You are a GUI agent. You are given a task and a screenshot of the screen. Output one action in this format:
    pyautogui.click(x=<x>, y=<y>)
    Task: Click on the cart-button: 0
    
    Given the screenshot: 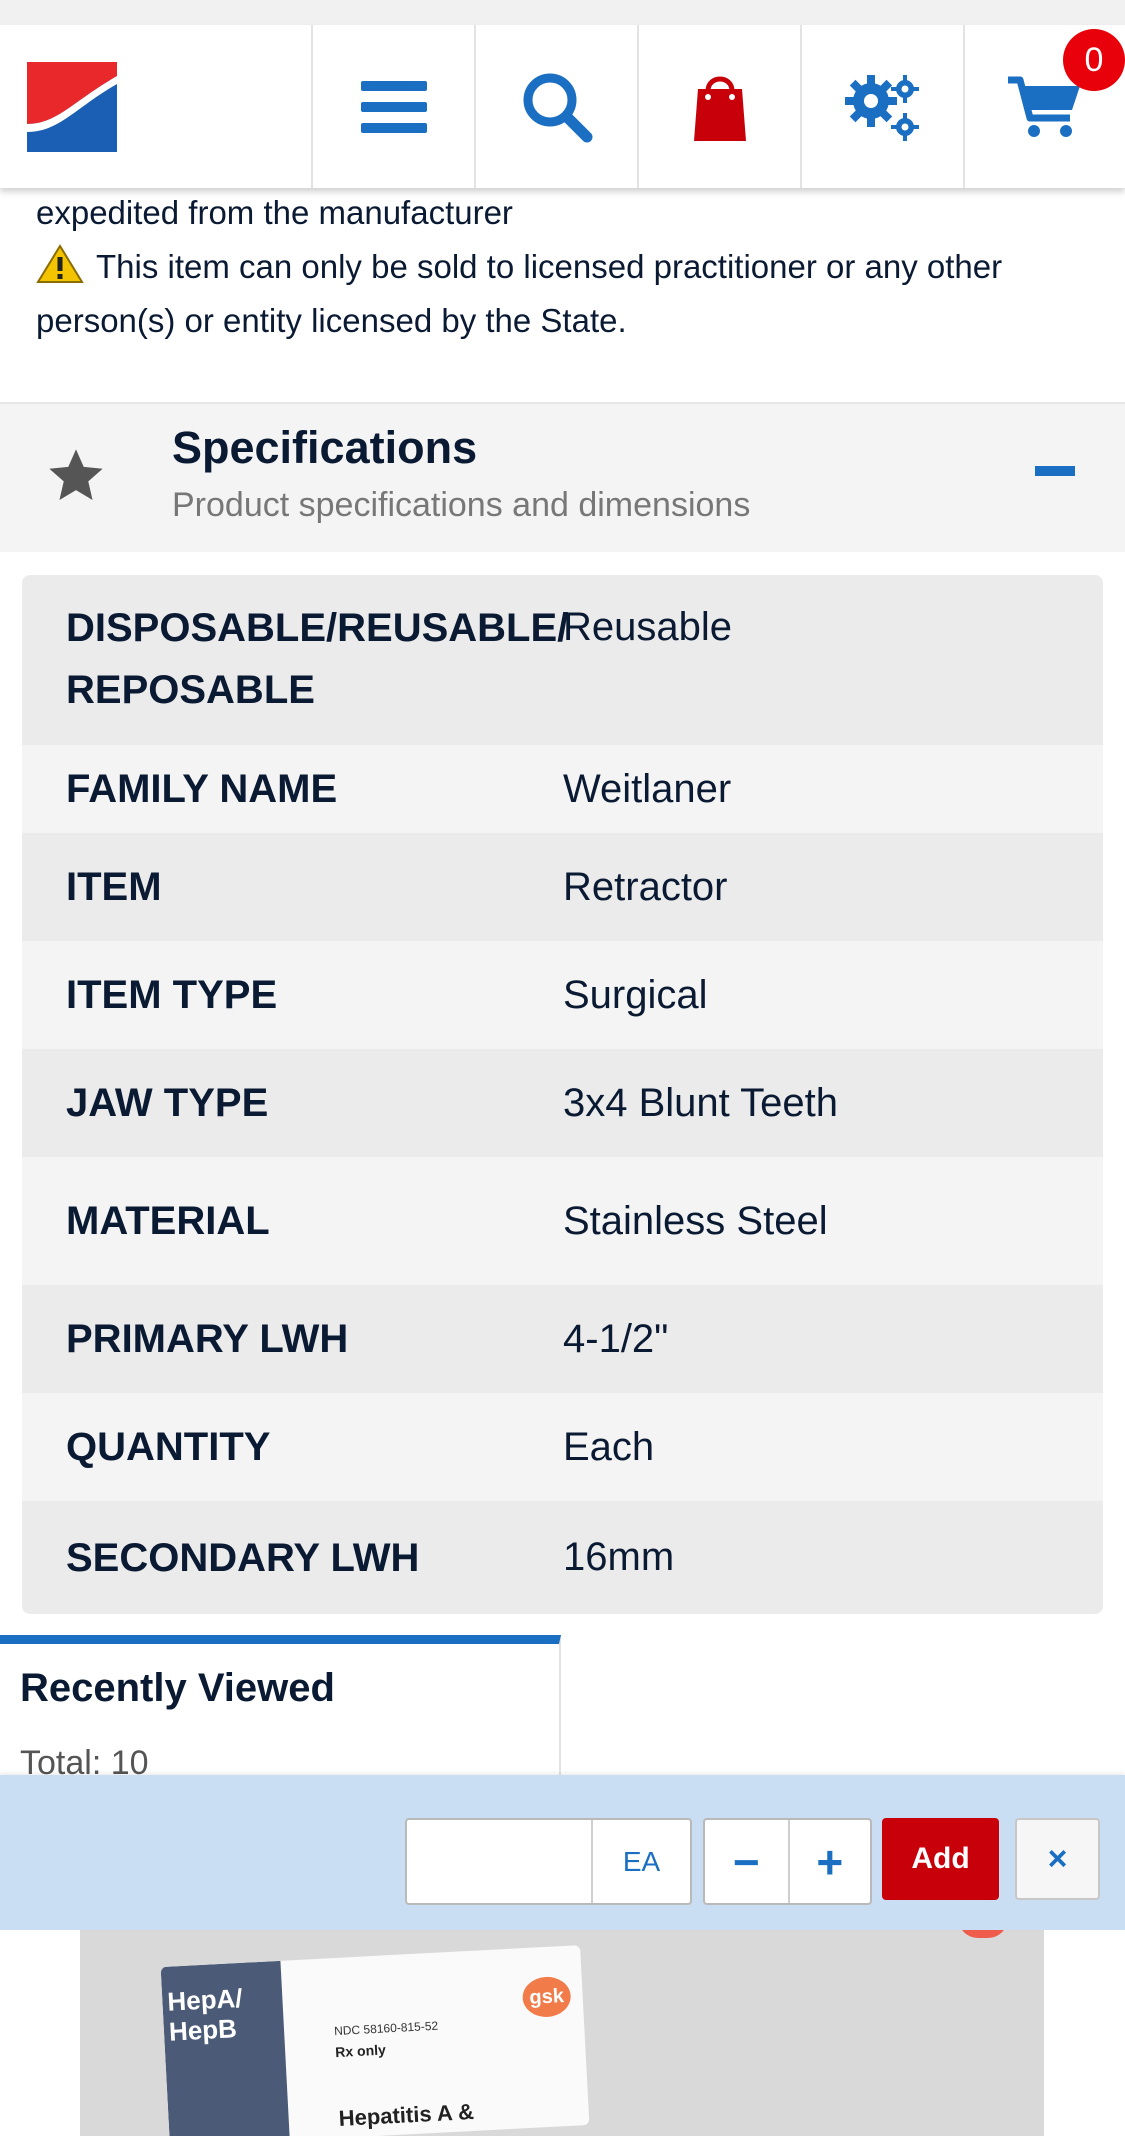 What is the action you would take?
    pyautogui.click(x=1045, y=106)
    